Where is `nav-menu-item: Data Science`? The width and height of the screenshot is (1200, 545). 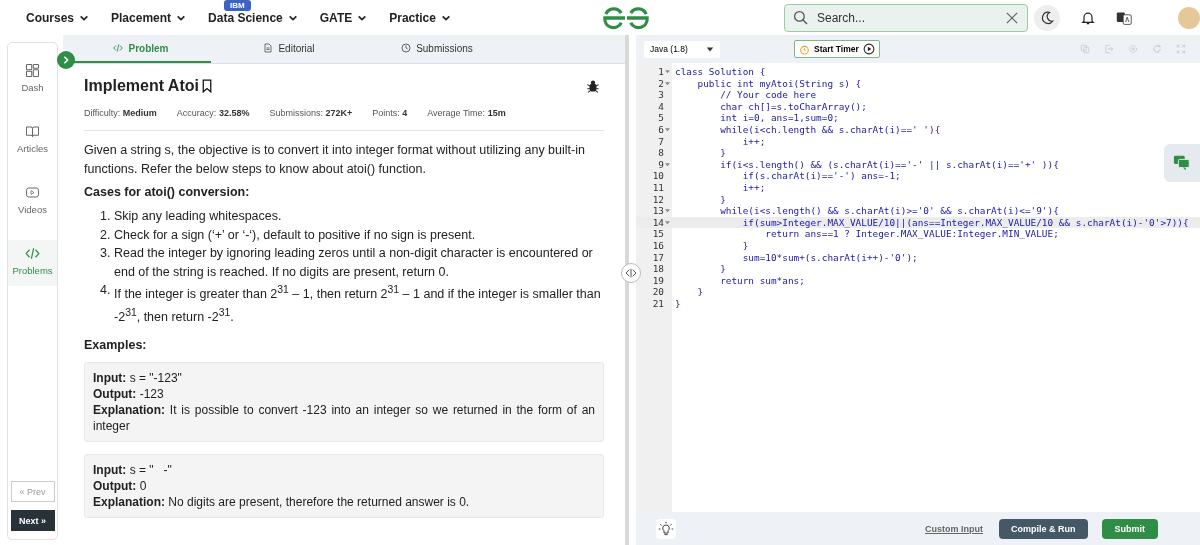
nav-menu-item: Data Science is located at coordinates (253, 17).